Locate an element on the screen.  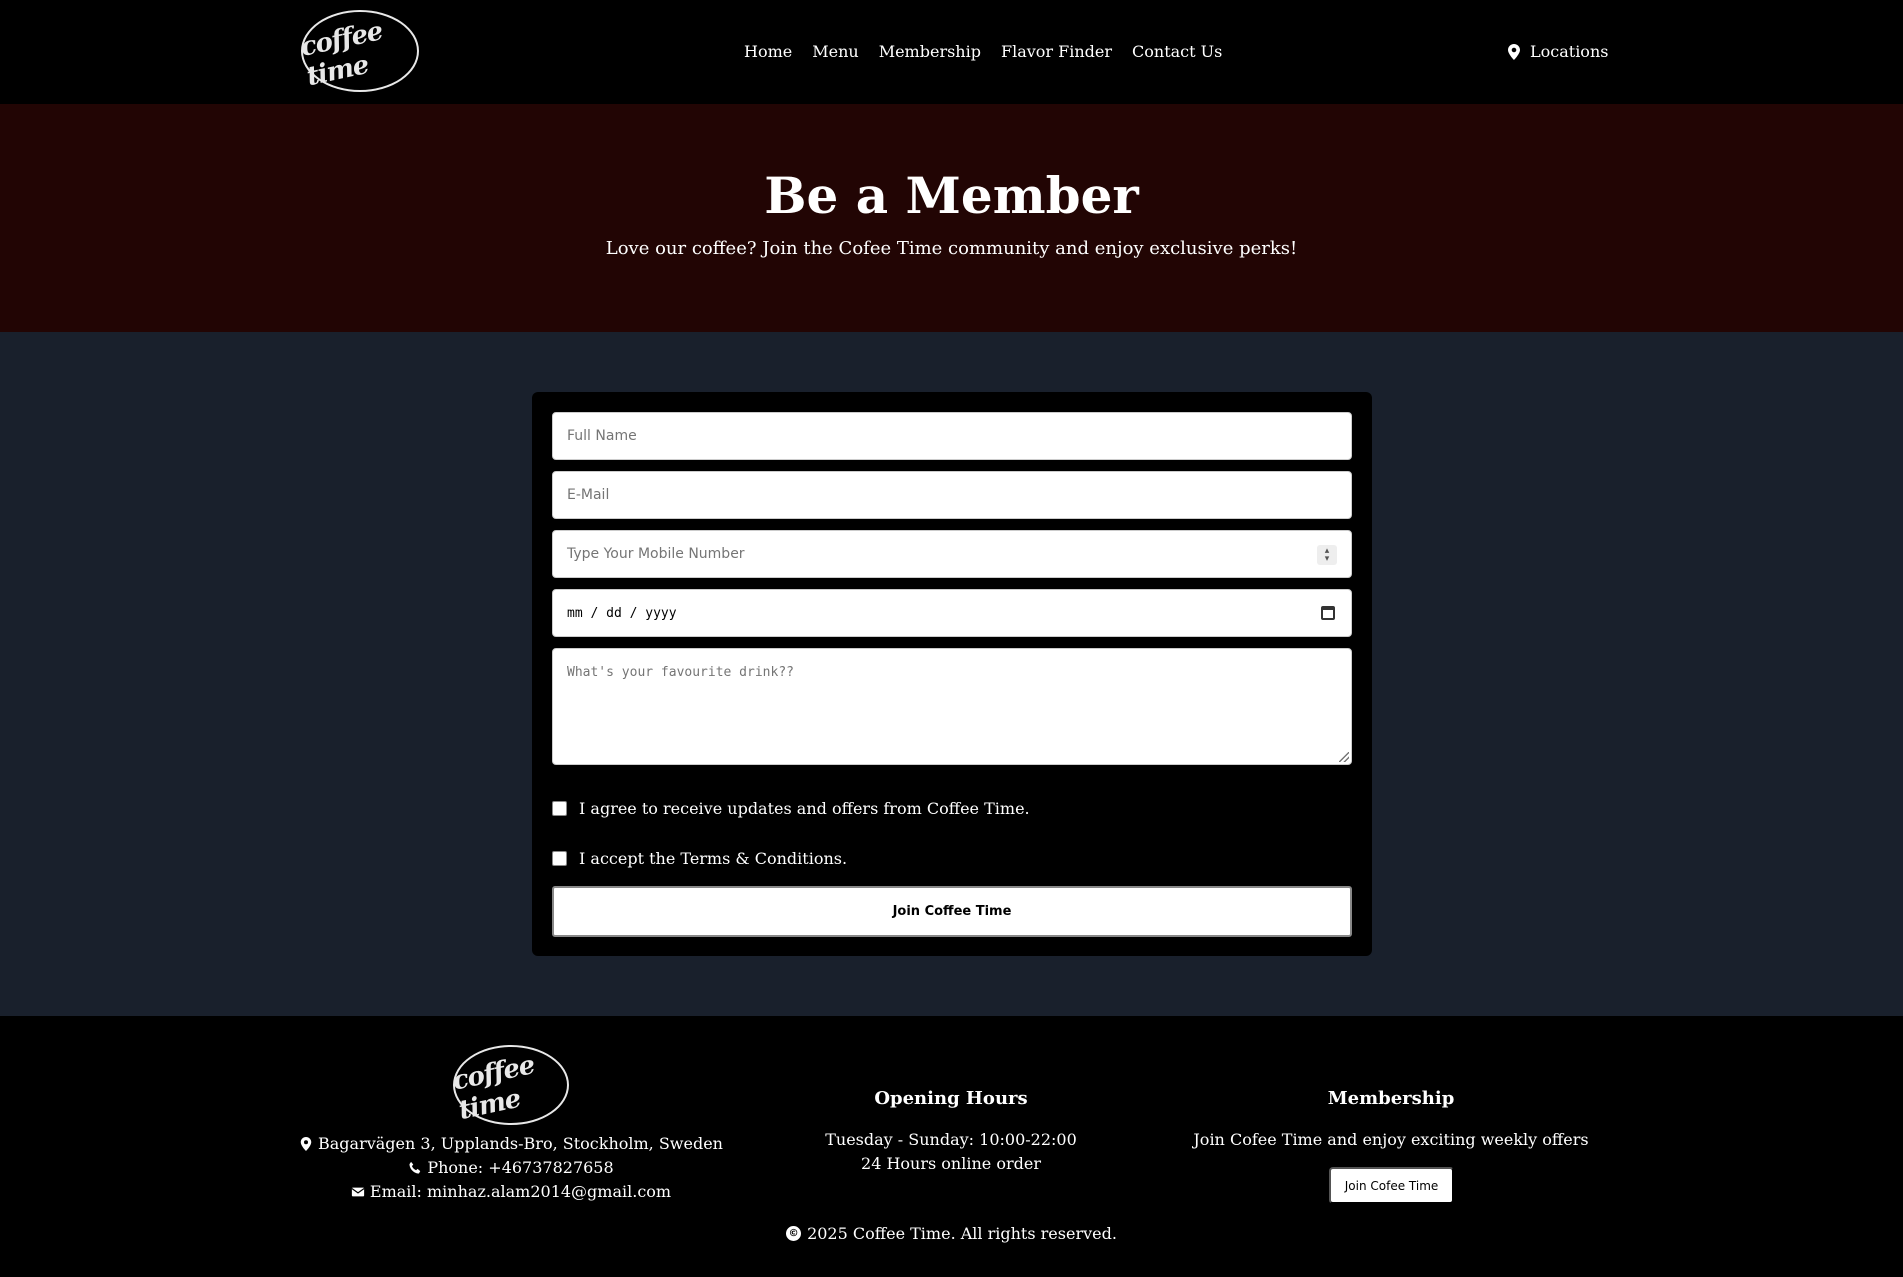
locations-label: Locations is located at coordinates (1569, 51).